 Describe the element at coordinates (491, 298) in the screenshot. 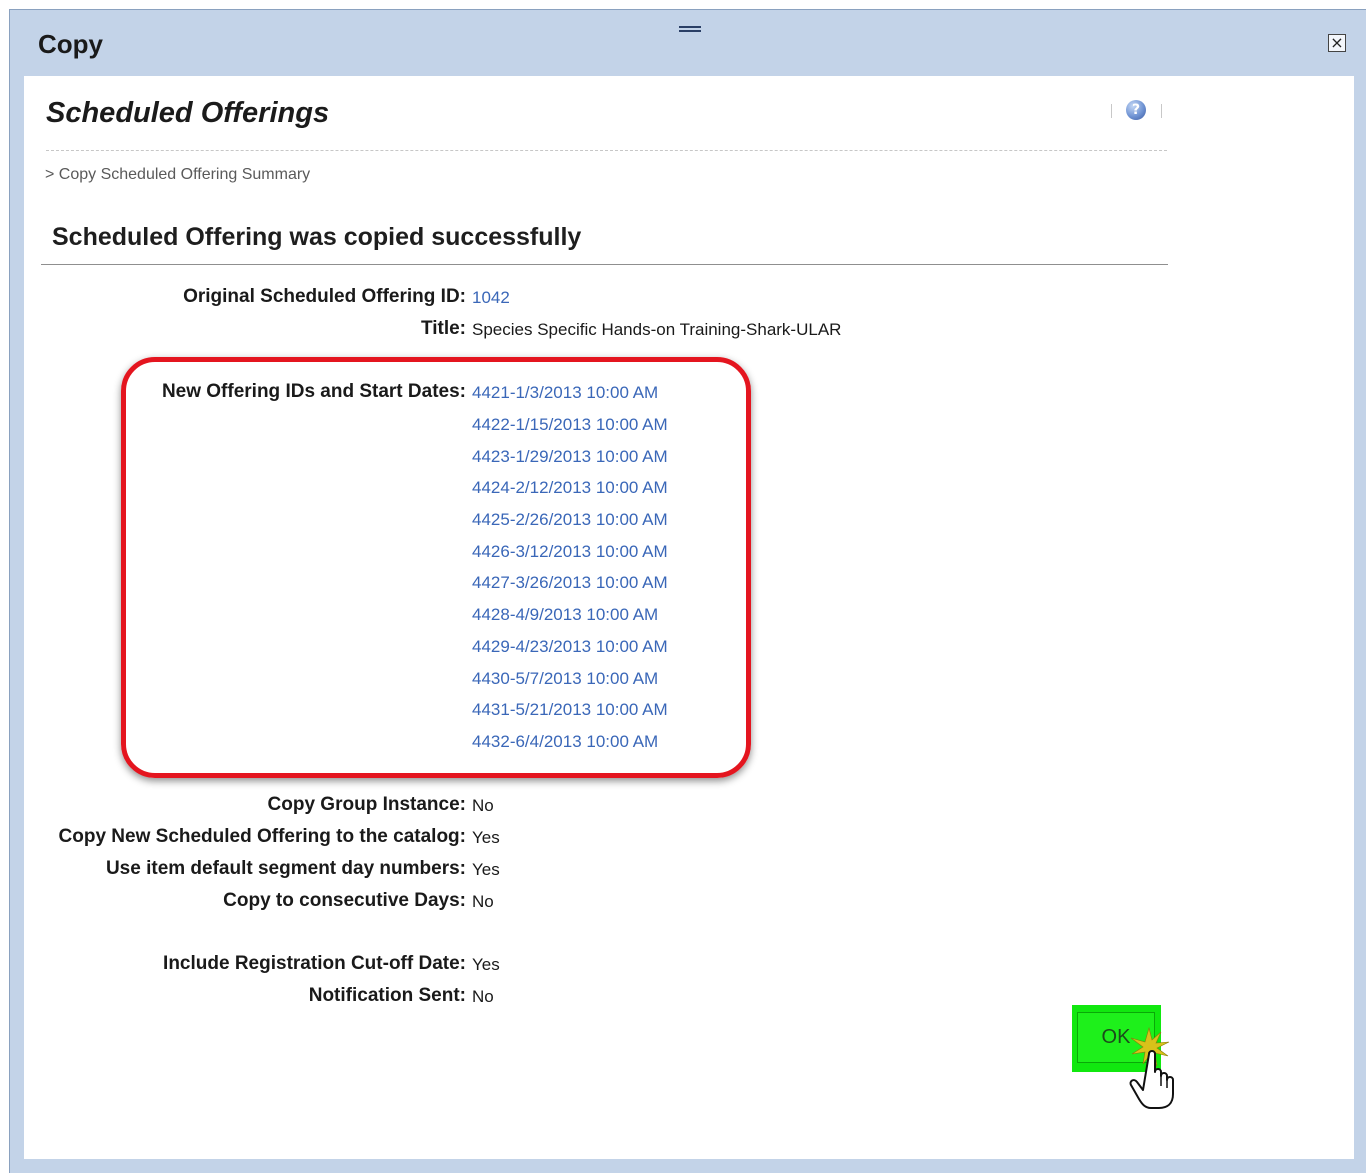

I see `original-id-link: 1042` at that location.